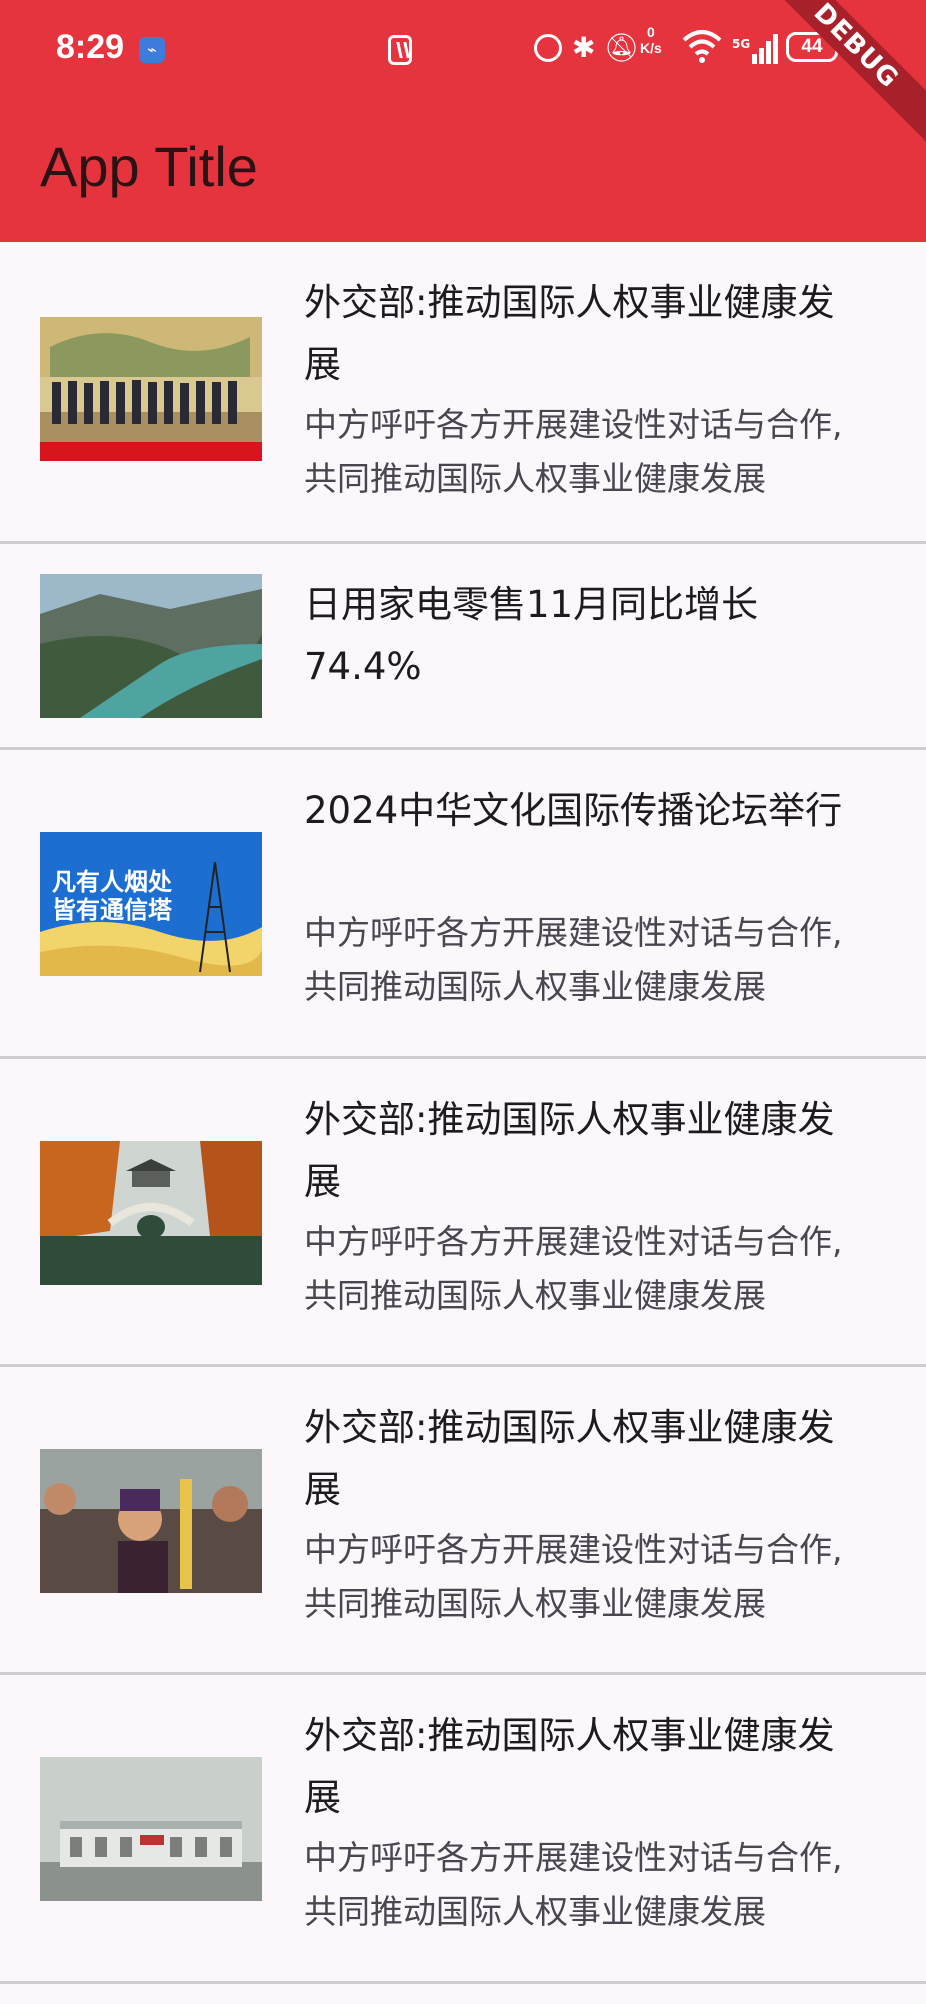 This screenshot has height=2004, width=926. I want to click on svg-text: 凡有人烟处, so click(112, 882).